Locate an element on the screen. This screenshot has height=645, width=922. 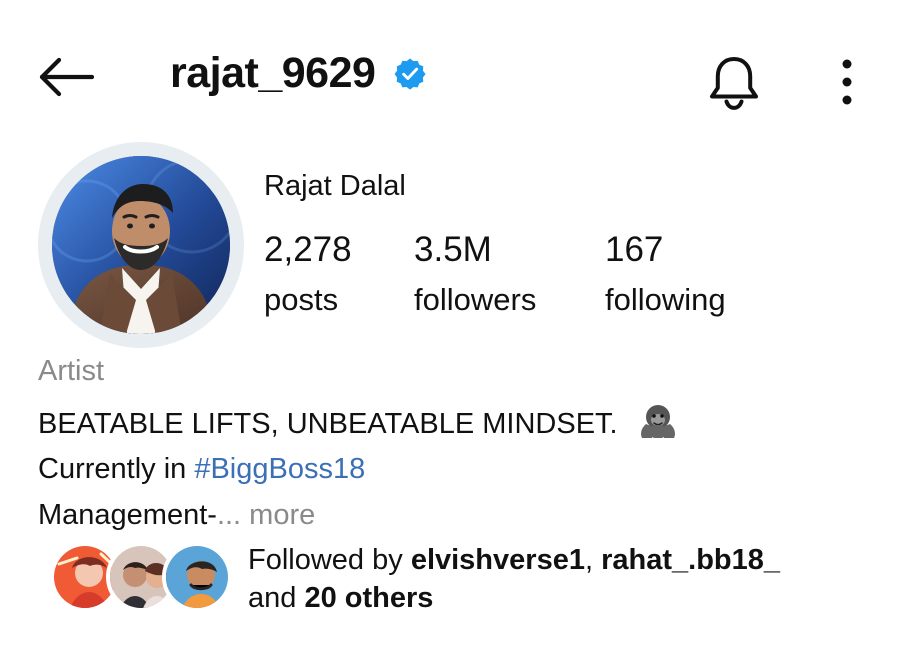
profile-category: Artist is located at coordinates (71, 371).